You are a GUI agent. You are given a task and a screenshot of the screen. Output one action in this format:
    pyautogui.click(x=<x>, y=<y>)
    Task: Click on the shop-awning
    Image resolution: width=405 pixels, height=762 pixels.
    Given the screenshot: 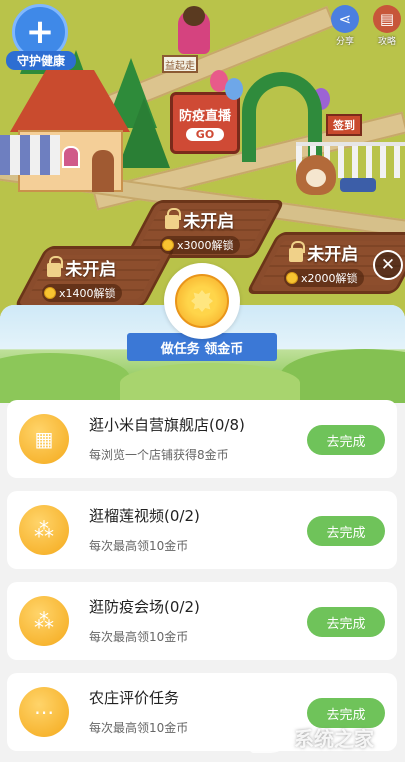 What is the action you would take?
    pyautogui.click(x=30, y=155)
    